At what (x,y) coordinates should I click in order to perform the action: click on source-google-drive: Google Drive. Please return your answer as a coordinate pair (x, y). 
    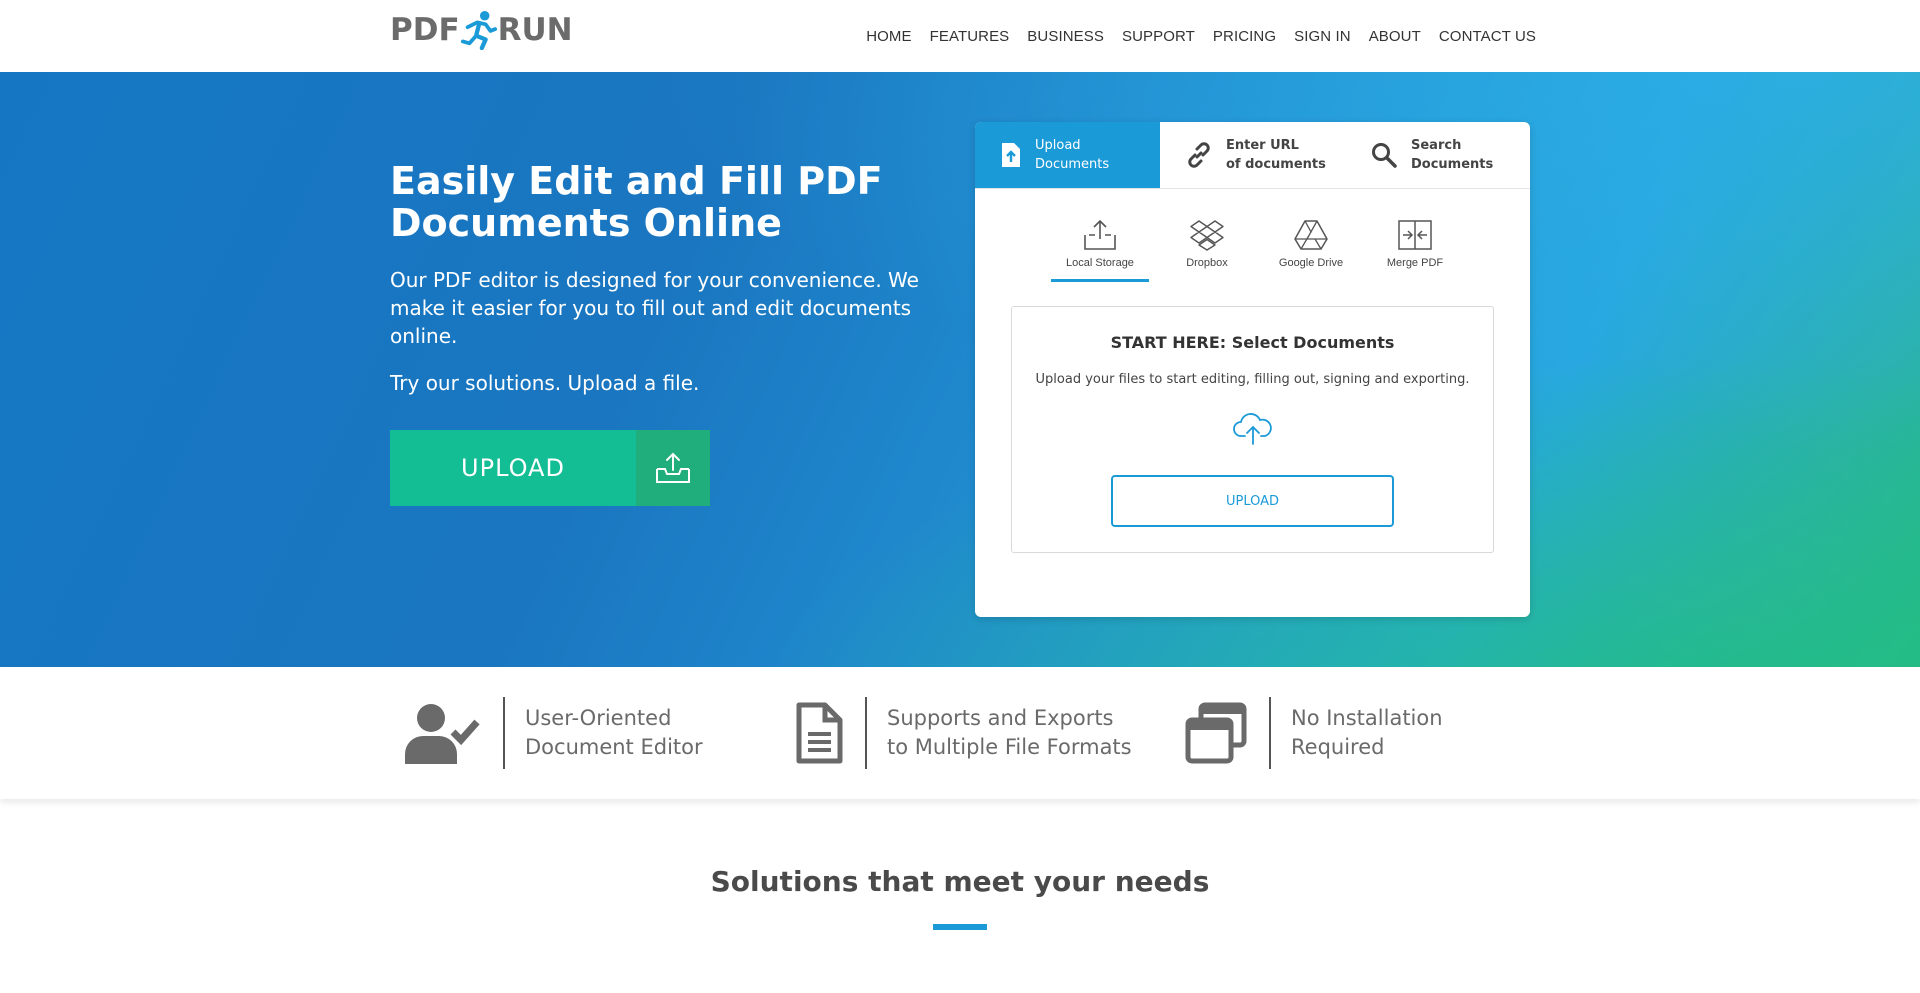
    Looking at the image, I should click on (1311, 250).